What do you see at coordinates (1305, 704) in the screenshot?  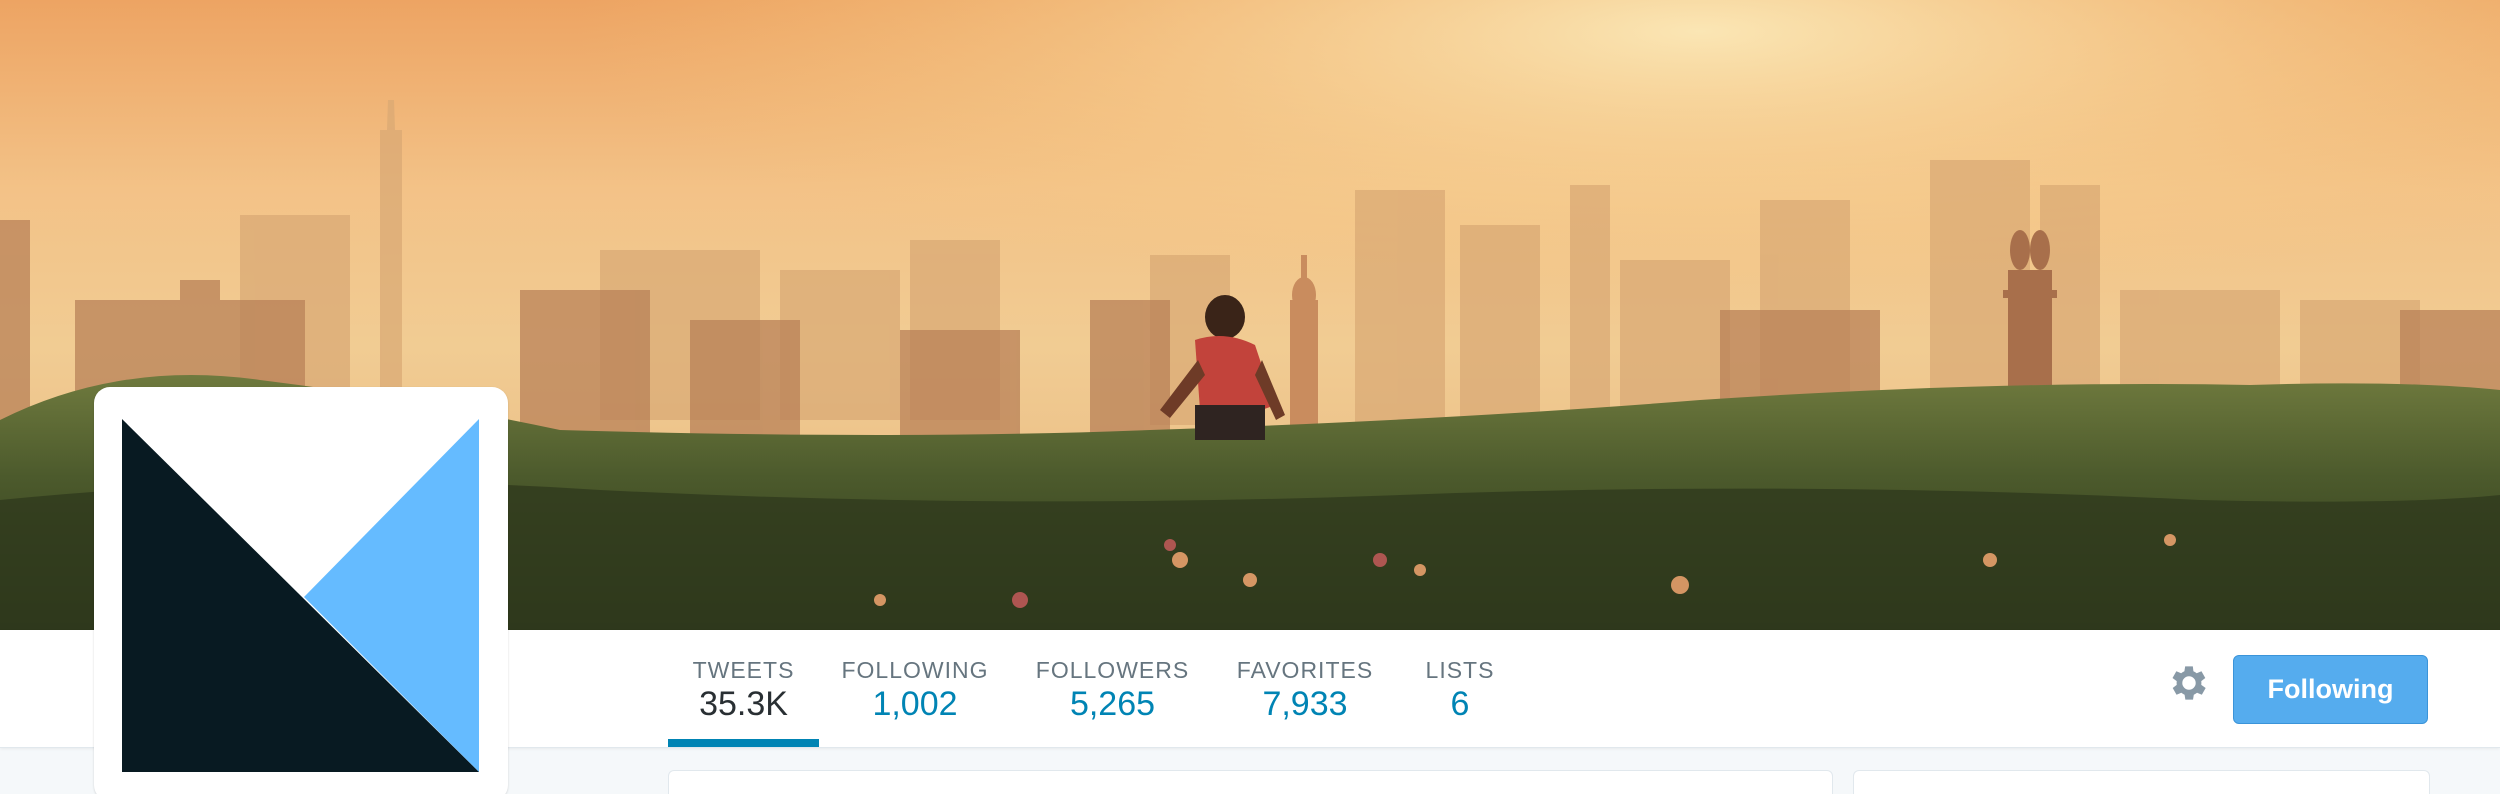 I see `stat-favorites-value: 7,933` at bounding box center [1305, 704].